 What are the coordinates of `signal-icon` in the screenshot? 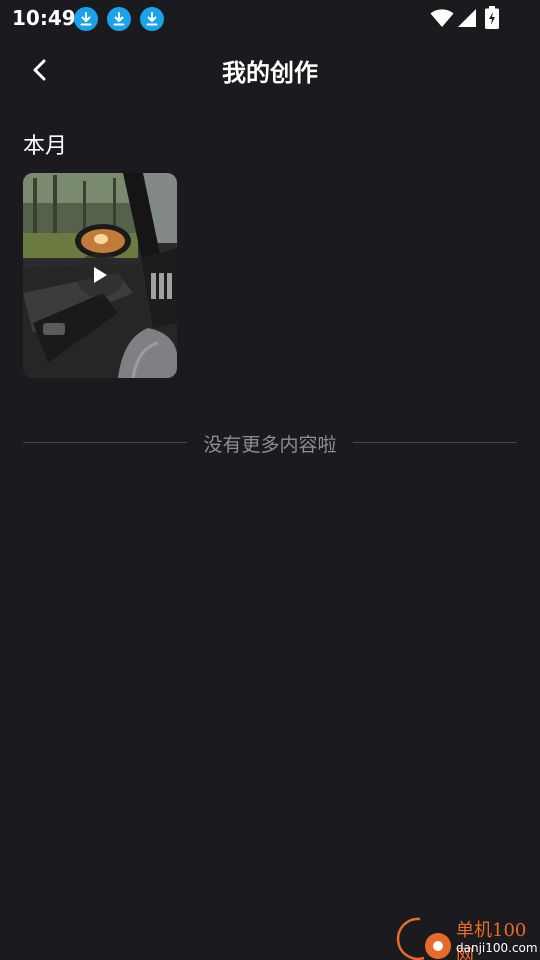 It's located at (467, 18).